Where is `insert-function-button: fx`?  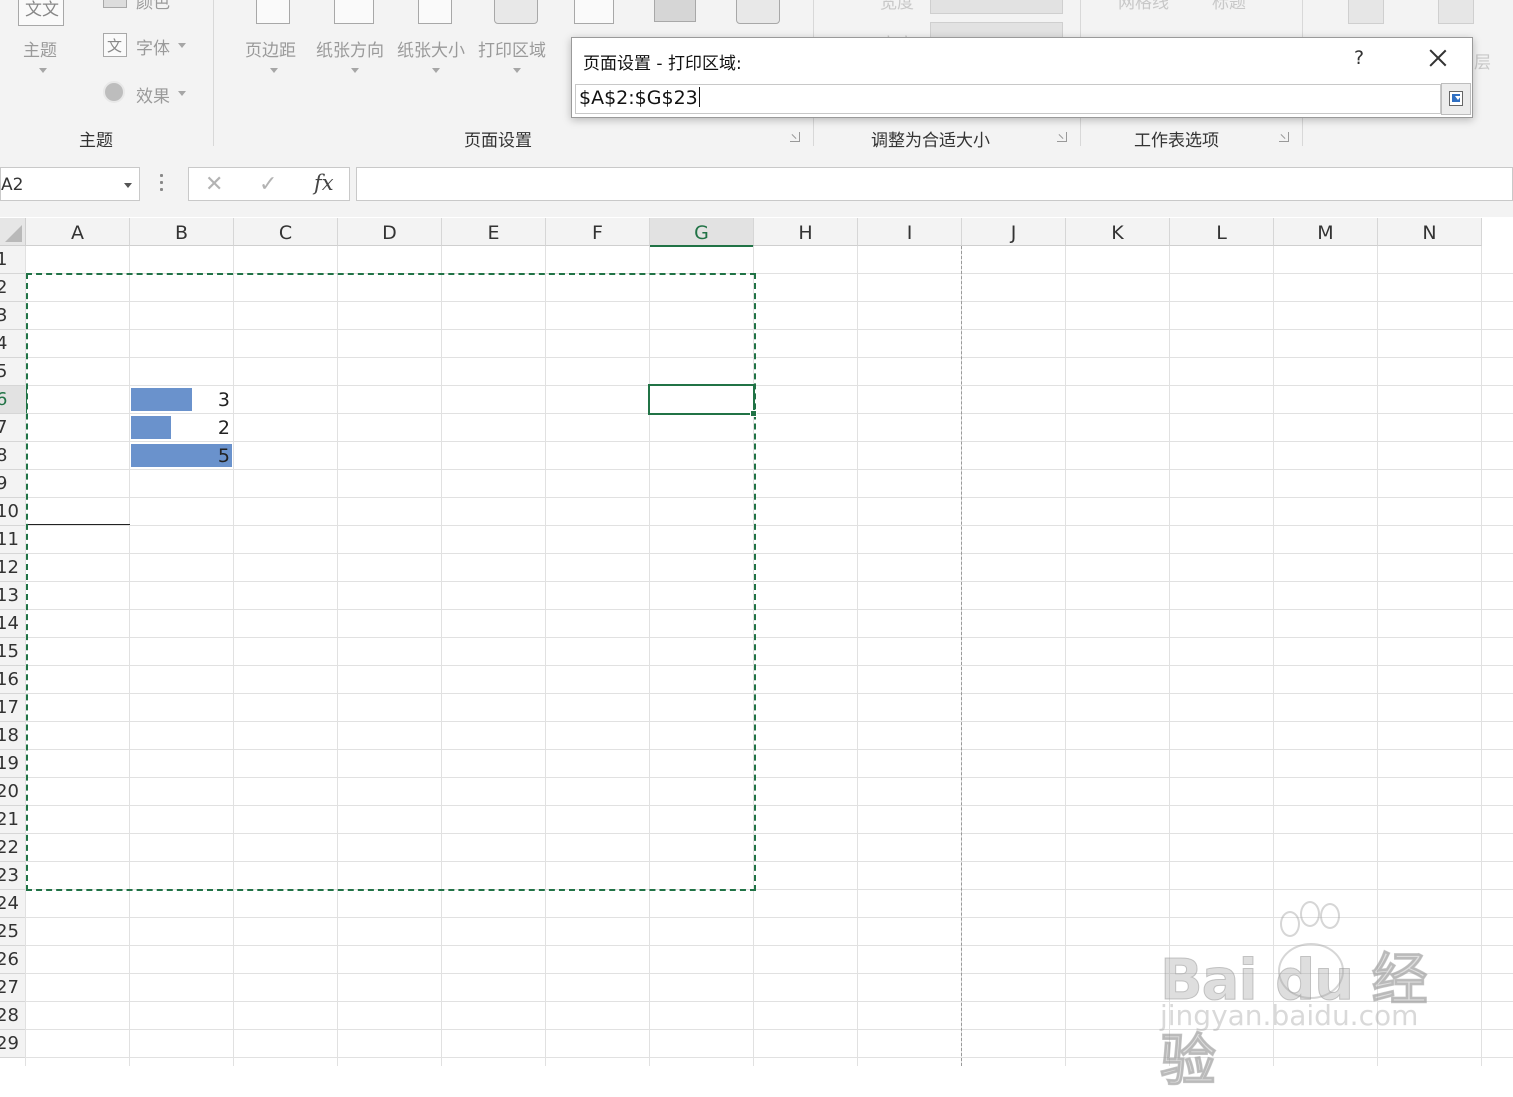
insert-function-button: fx is located at coordinates (324, 183).